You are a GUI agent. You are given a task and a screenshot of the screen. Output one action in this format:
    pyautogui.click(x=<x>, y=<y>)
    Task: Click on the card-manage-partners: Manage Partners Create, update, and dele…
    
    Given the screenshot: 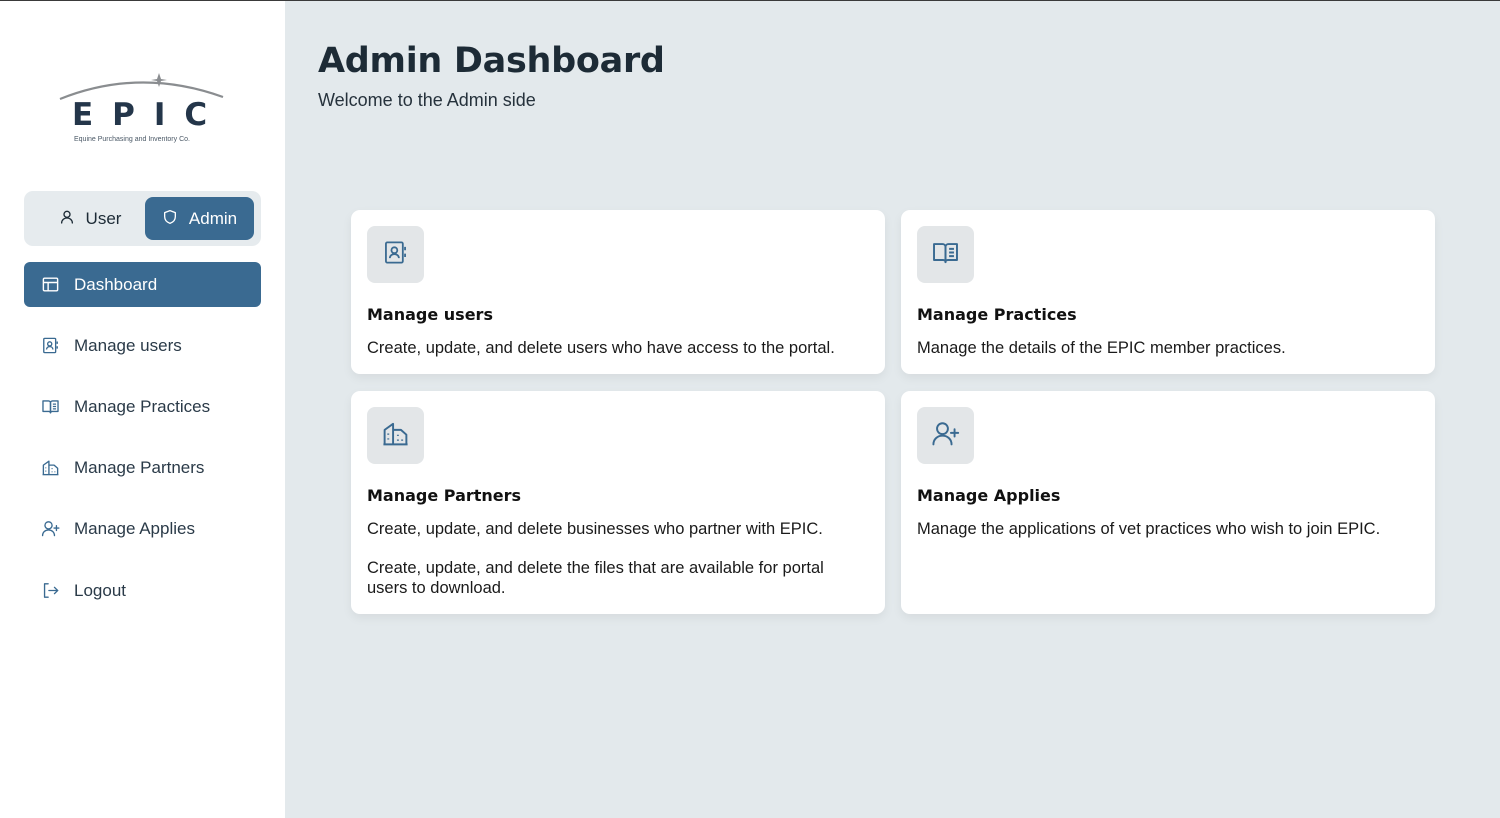 What is the action you would take?
    pyautogui.click(x=618, y=502)
    